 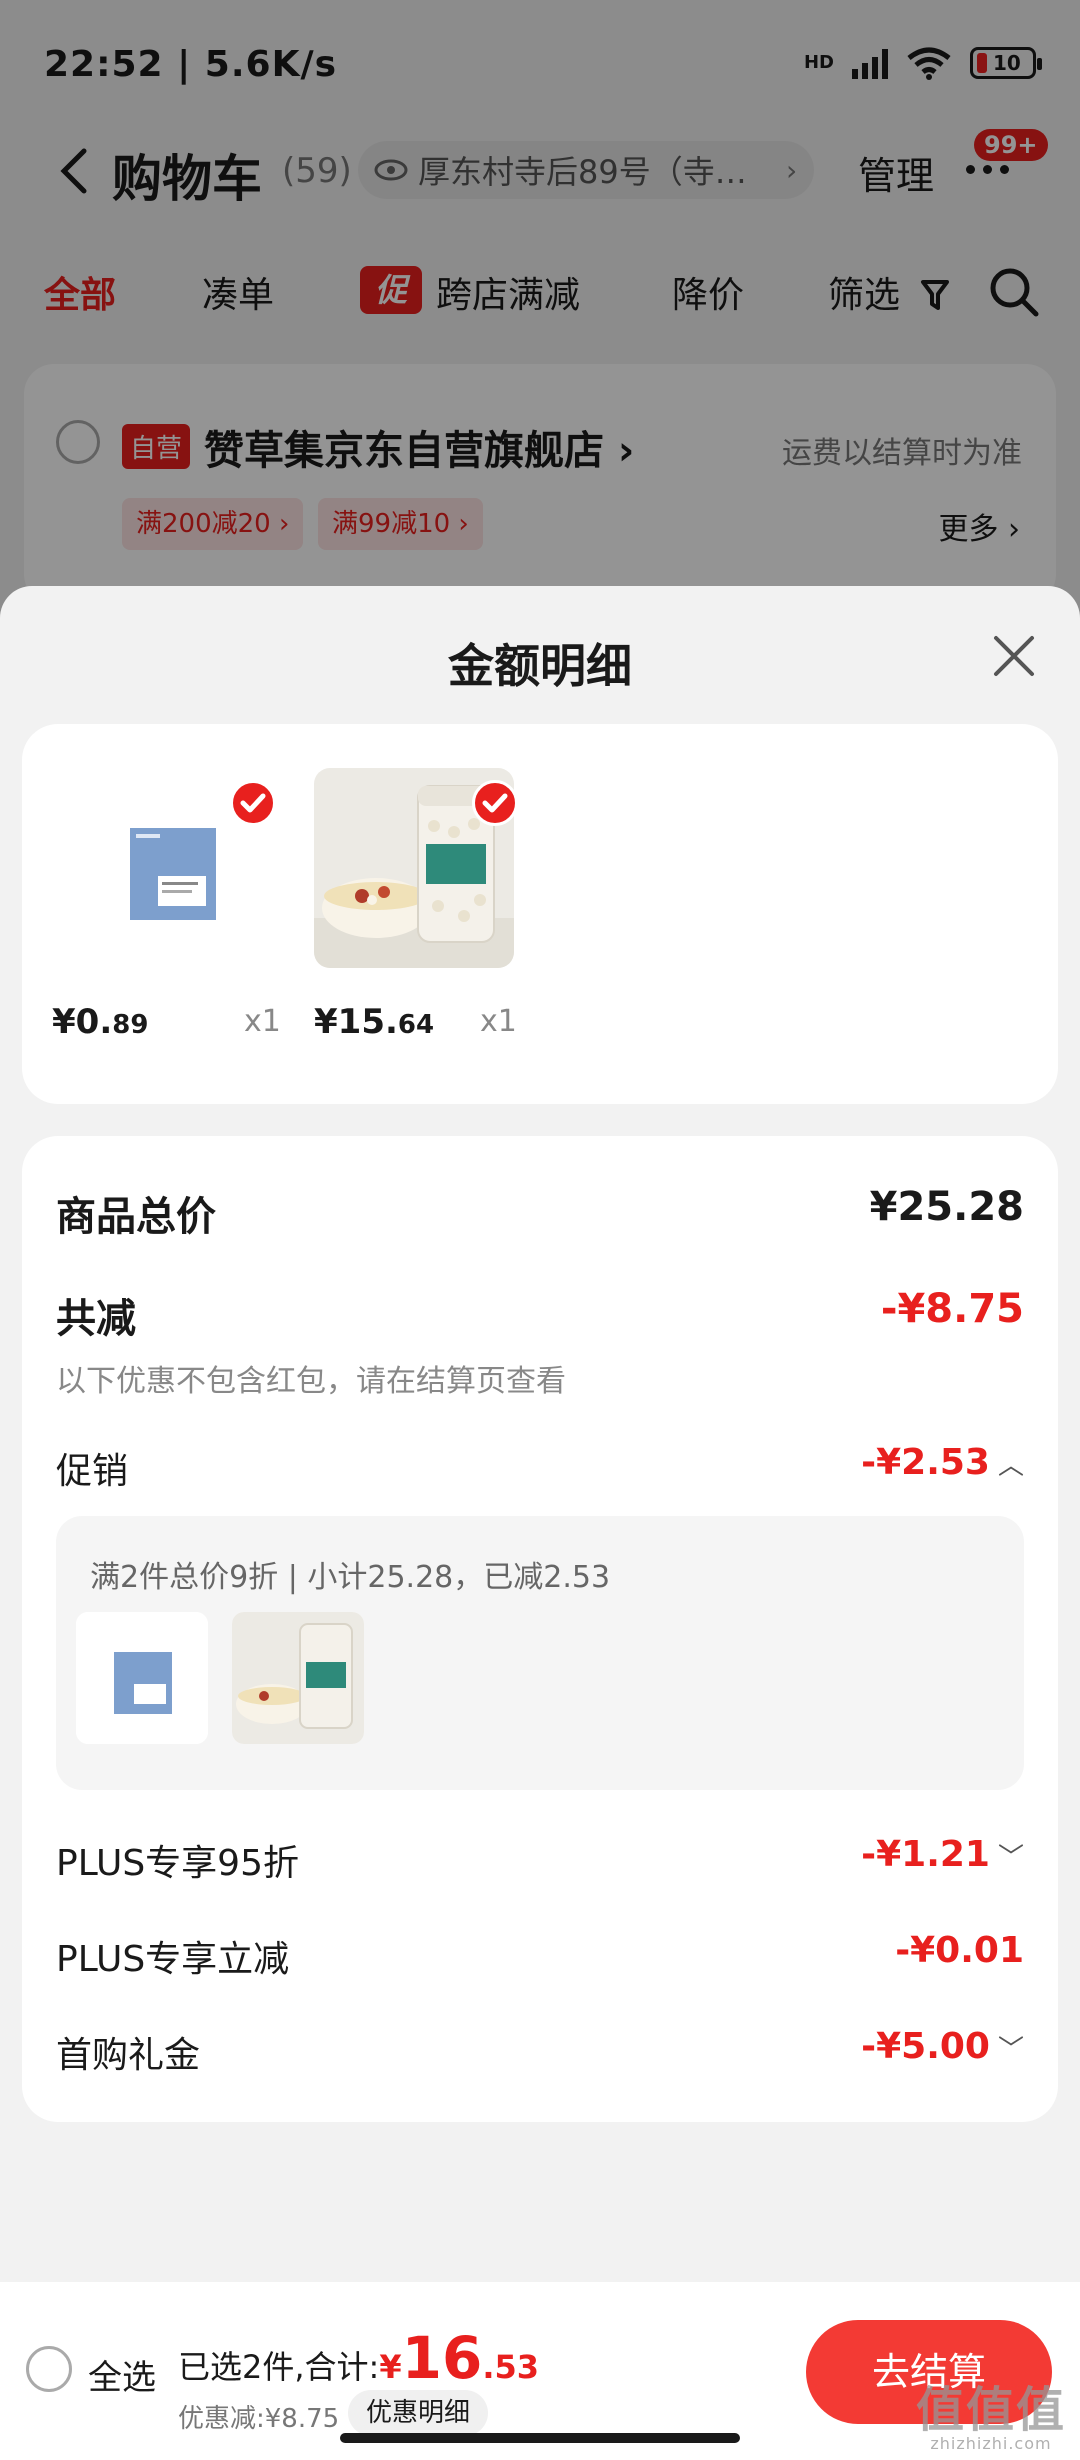 What do you see at coordinates (540, 666) in the screenshot?
I see `sheet-title: 金额明细` at bounding box center [540, 666].